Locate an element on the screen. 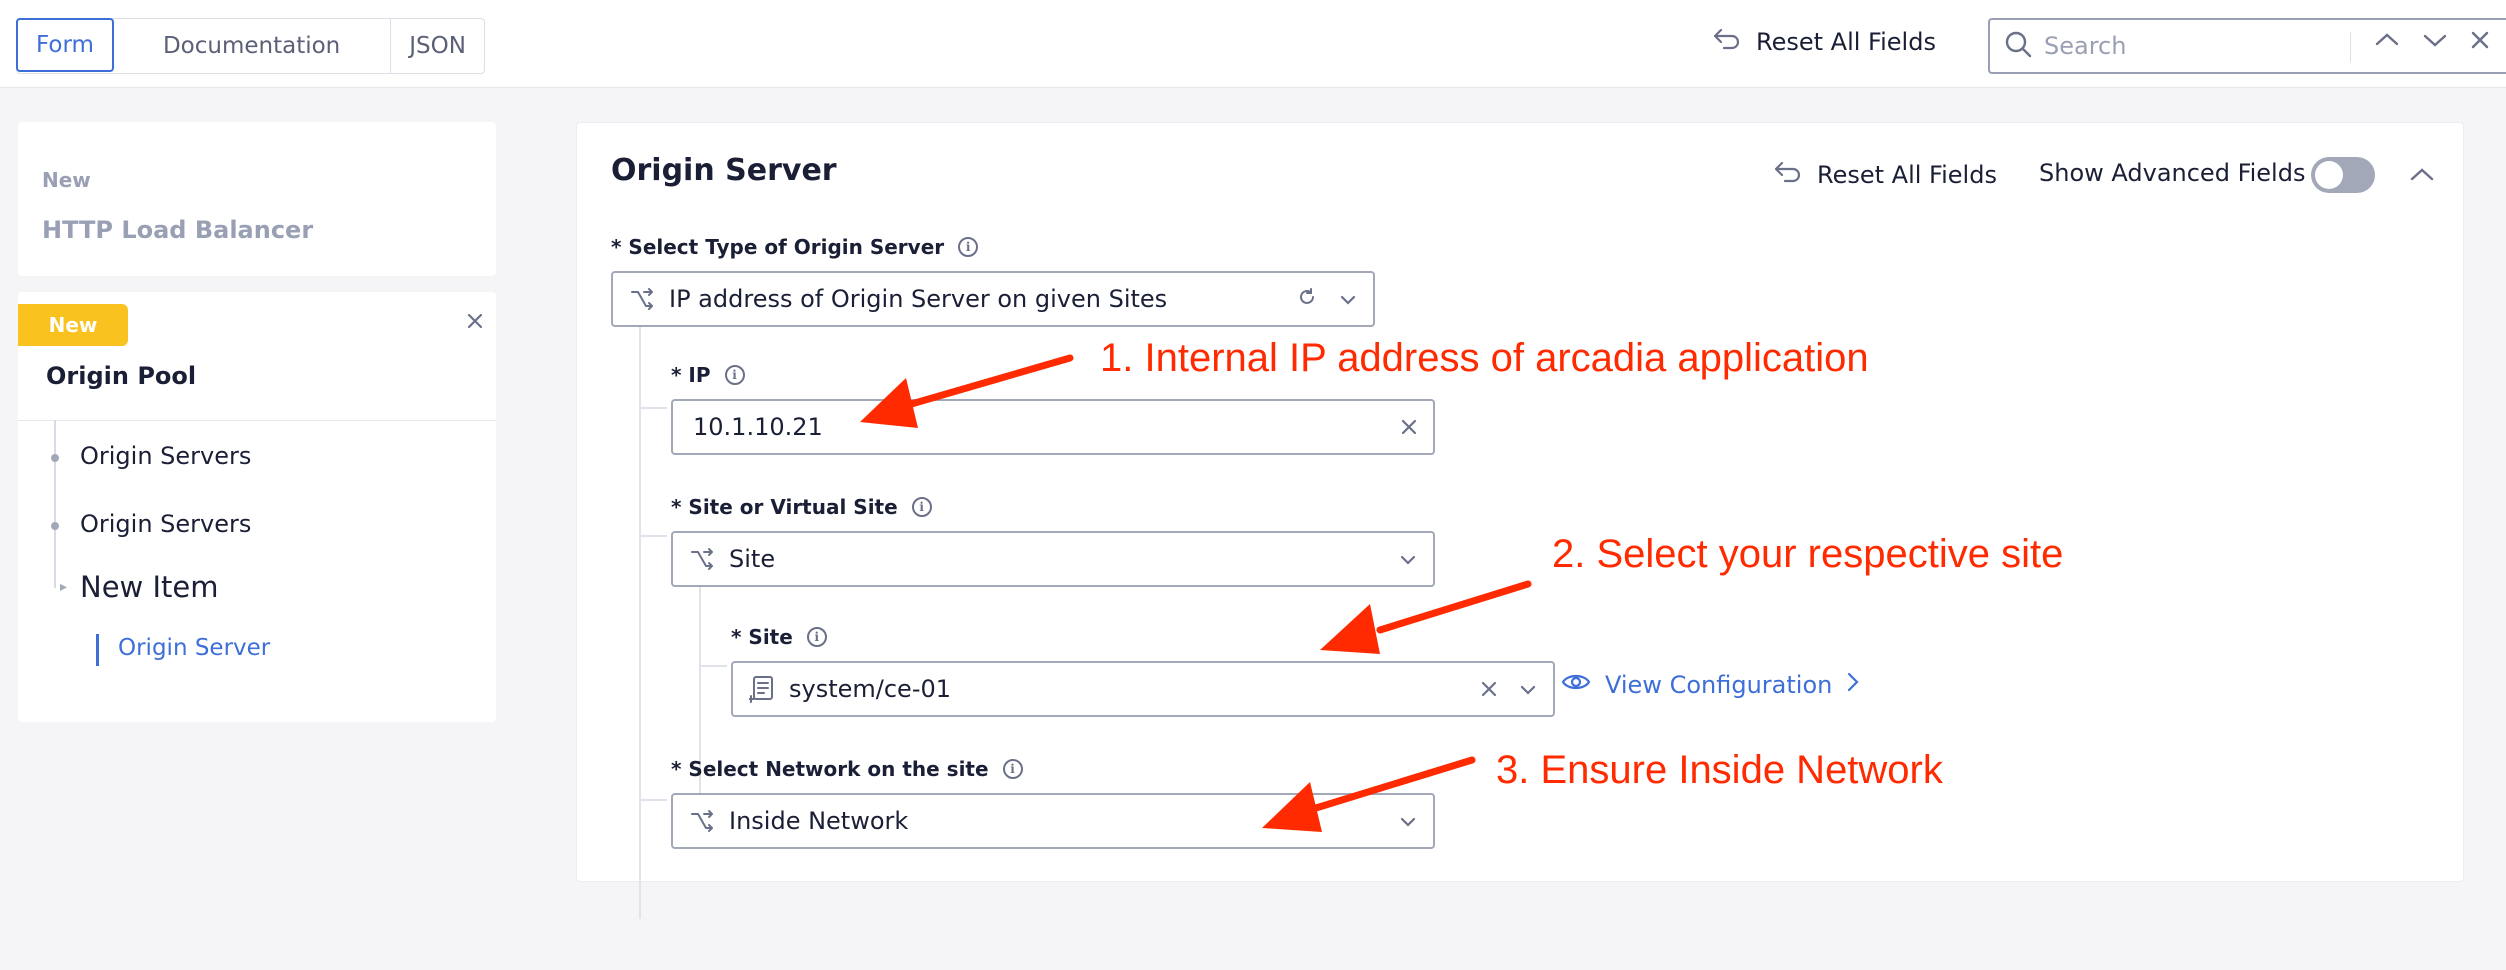 This screenshot has height=970, width=2506. new-badge: New is located at coordinates (73, 325).